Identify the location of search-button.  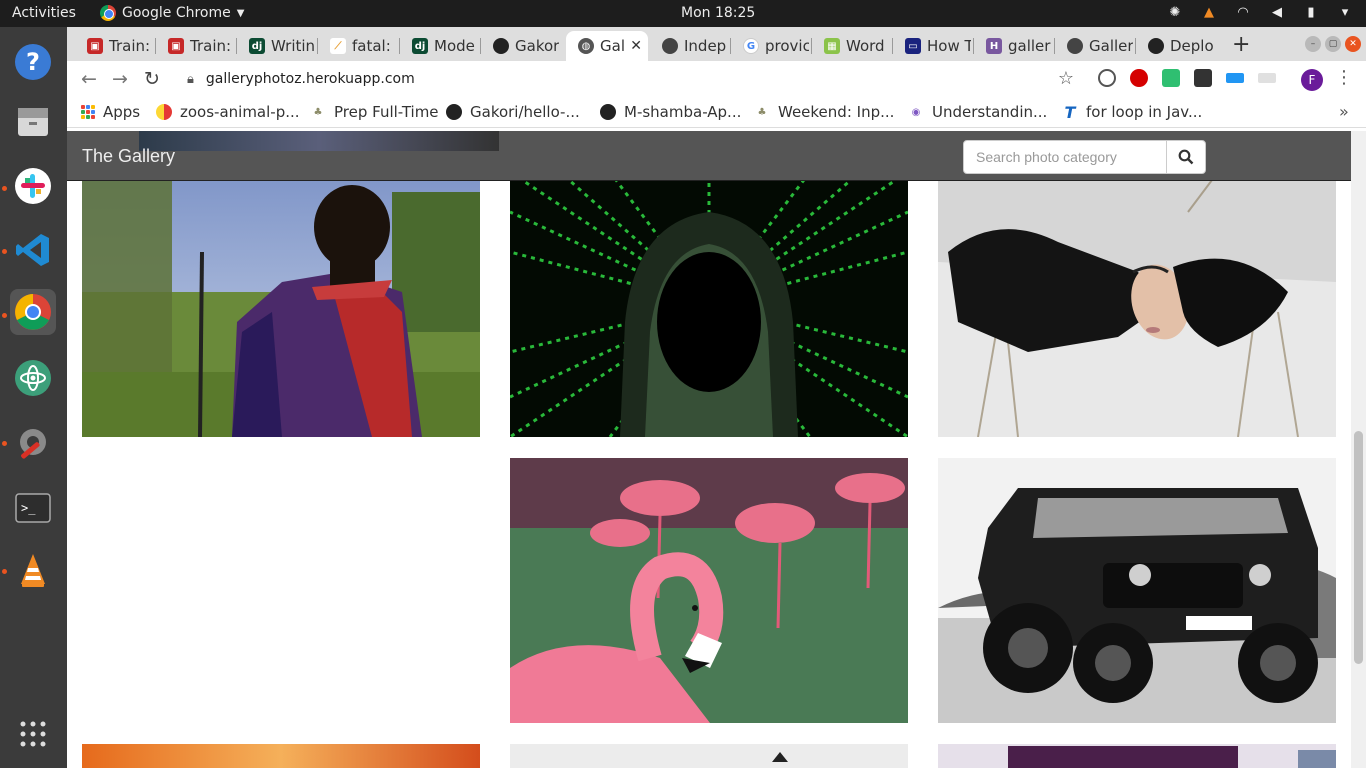
(1186, 157).